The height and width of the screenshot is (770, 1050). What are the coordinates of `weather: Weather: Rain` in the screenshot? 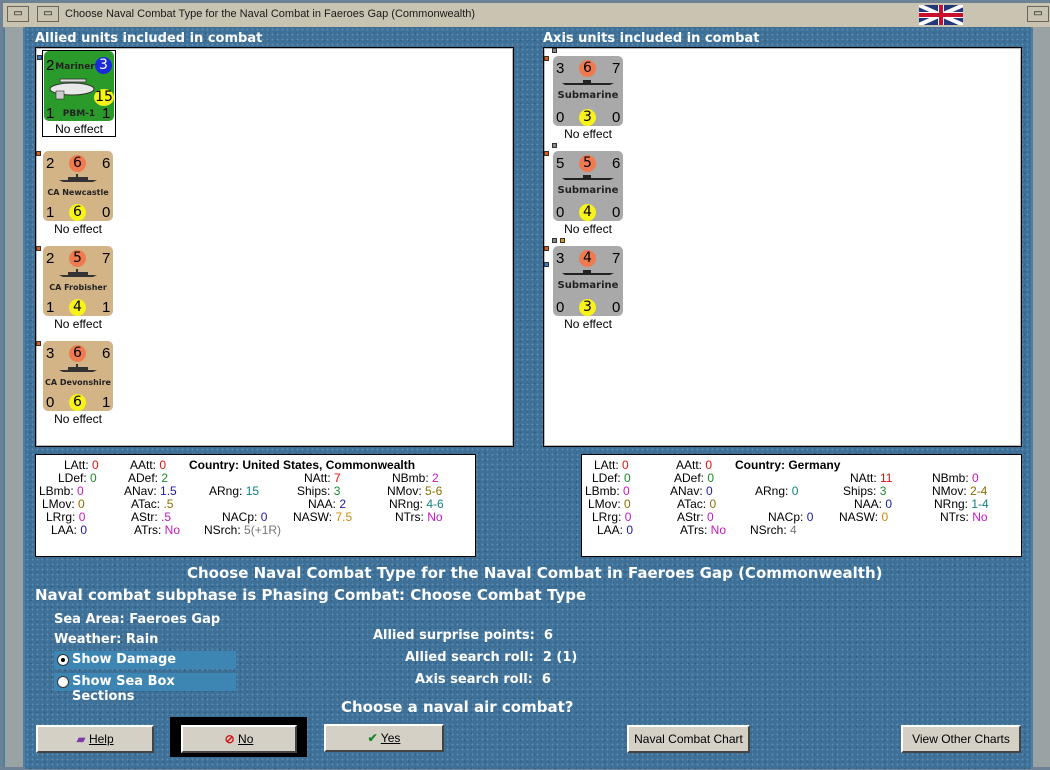 It's located at (106, 639).